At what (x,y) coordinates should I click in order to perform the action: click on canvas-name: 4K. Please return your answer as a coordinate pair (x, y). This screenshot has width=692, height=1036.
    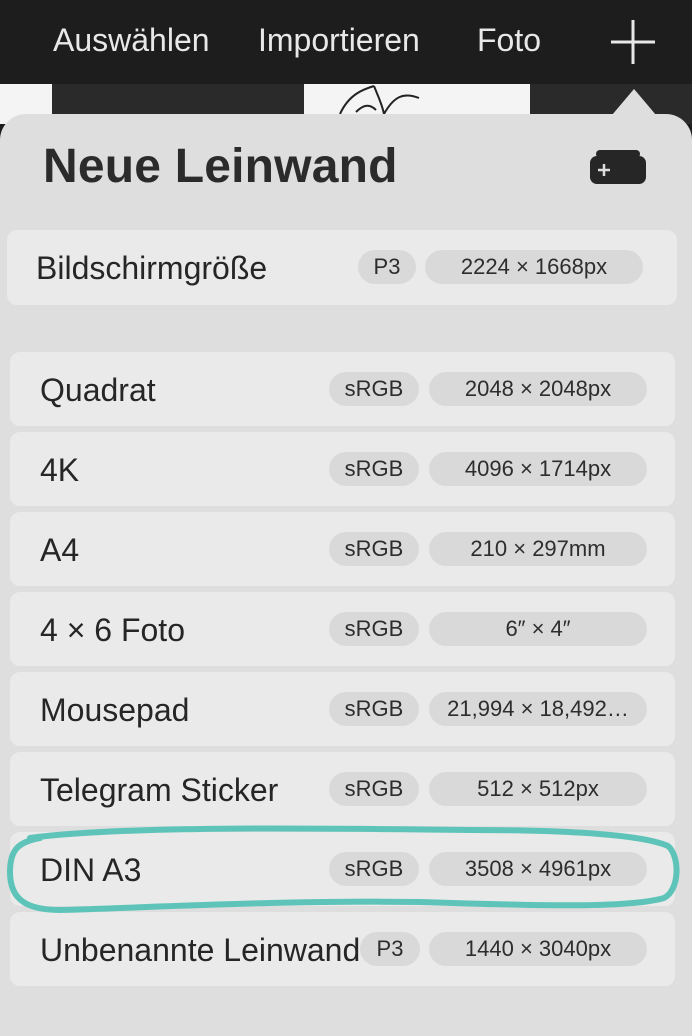
    Looking at the image, I should click on (60, 470).